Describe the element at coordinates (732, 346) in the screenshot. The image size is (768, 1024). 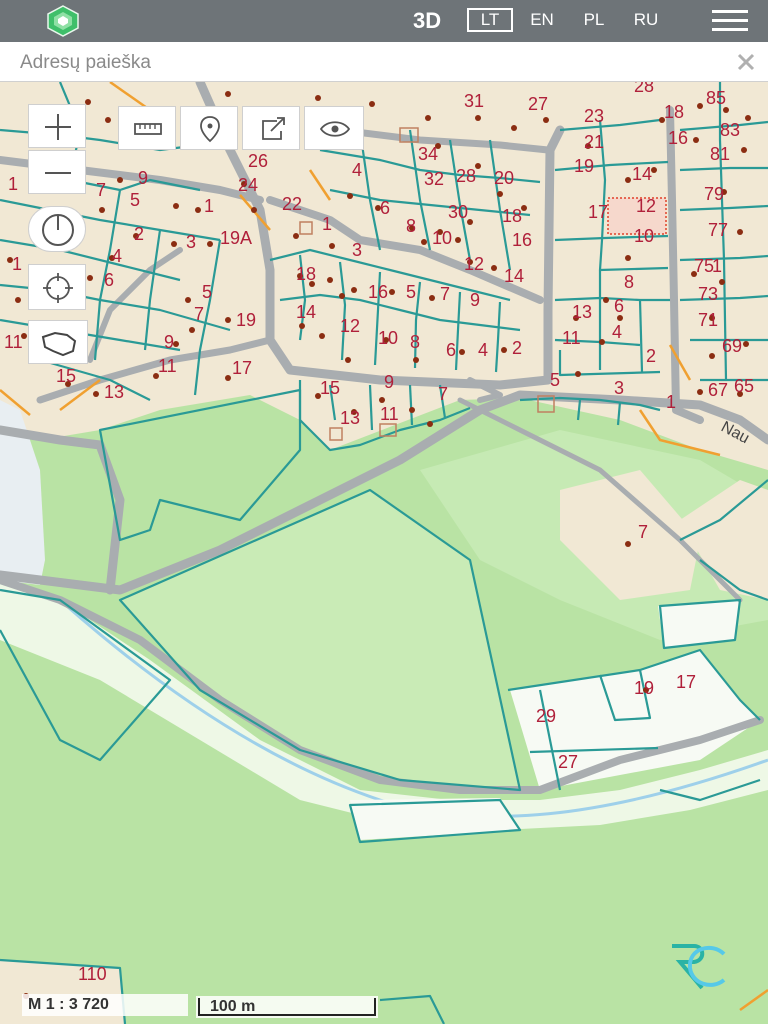
I see `parcel-number-label: 69` at that location.